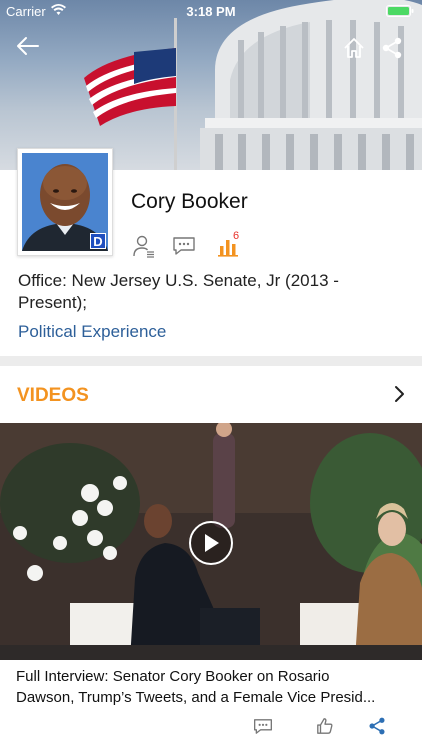  I want to click on profile-photo: D, so click(65, 202).